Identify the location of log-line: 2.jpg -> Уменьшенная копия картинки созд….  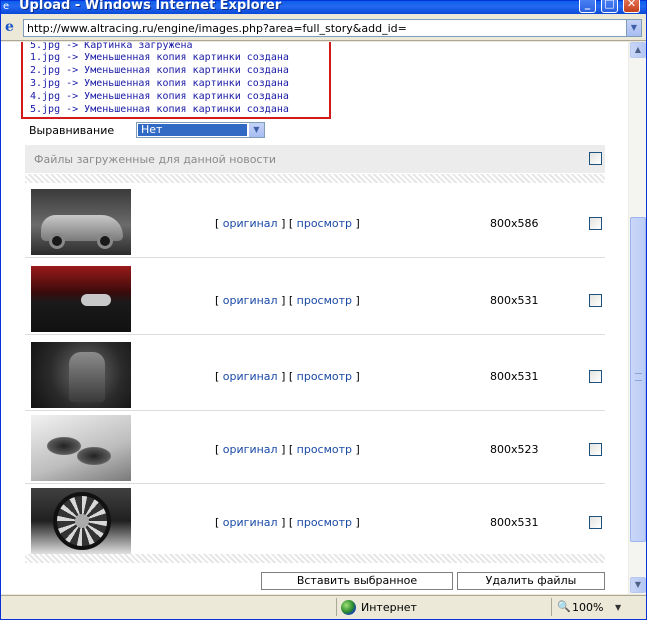
(159, 70).